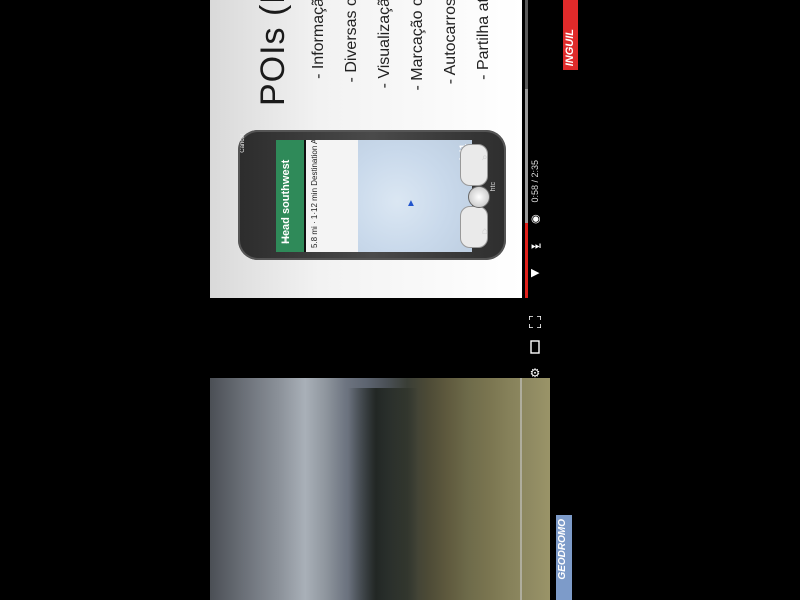 The width and height of the screenshot is (800, 600). I want to click on nav-direction-banner: Head southwest ↑, so click(290, 196).